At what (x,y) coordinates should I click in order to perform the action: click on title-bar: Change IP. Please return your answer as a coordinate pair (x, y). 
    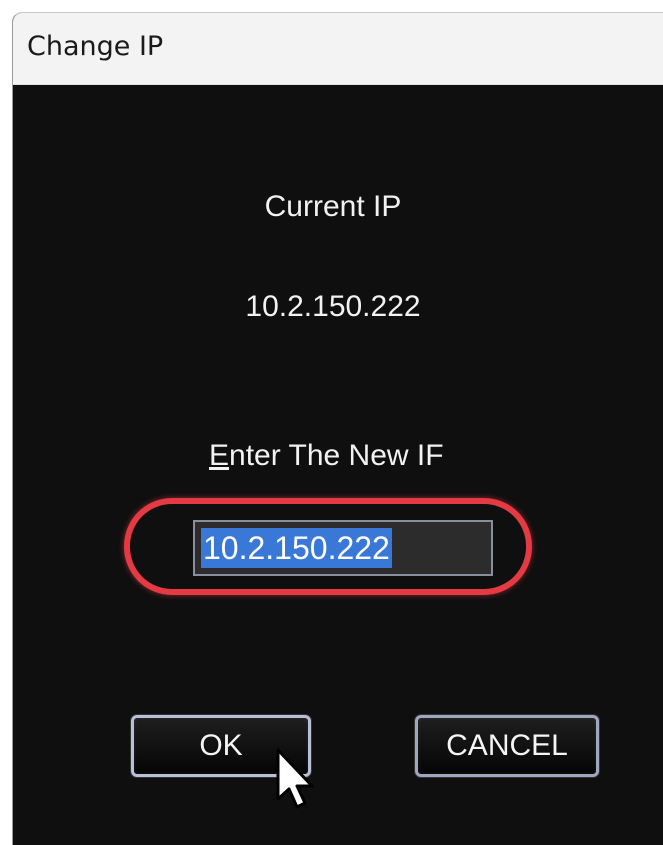
    Looking at the image, I should click on (338, 49).